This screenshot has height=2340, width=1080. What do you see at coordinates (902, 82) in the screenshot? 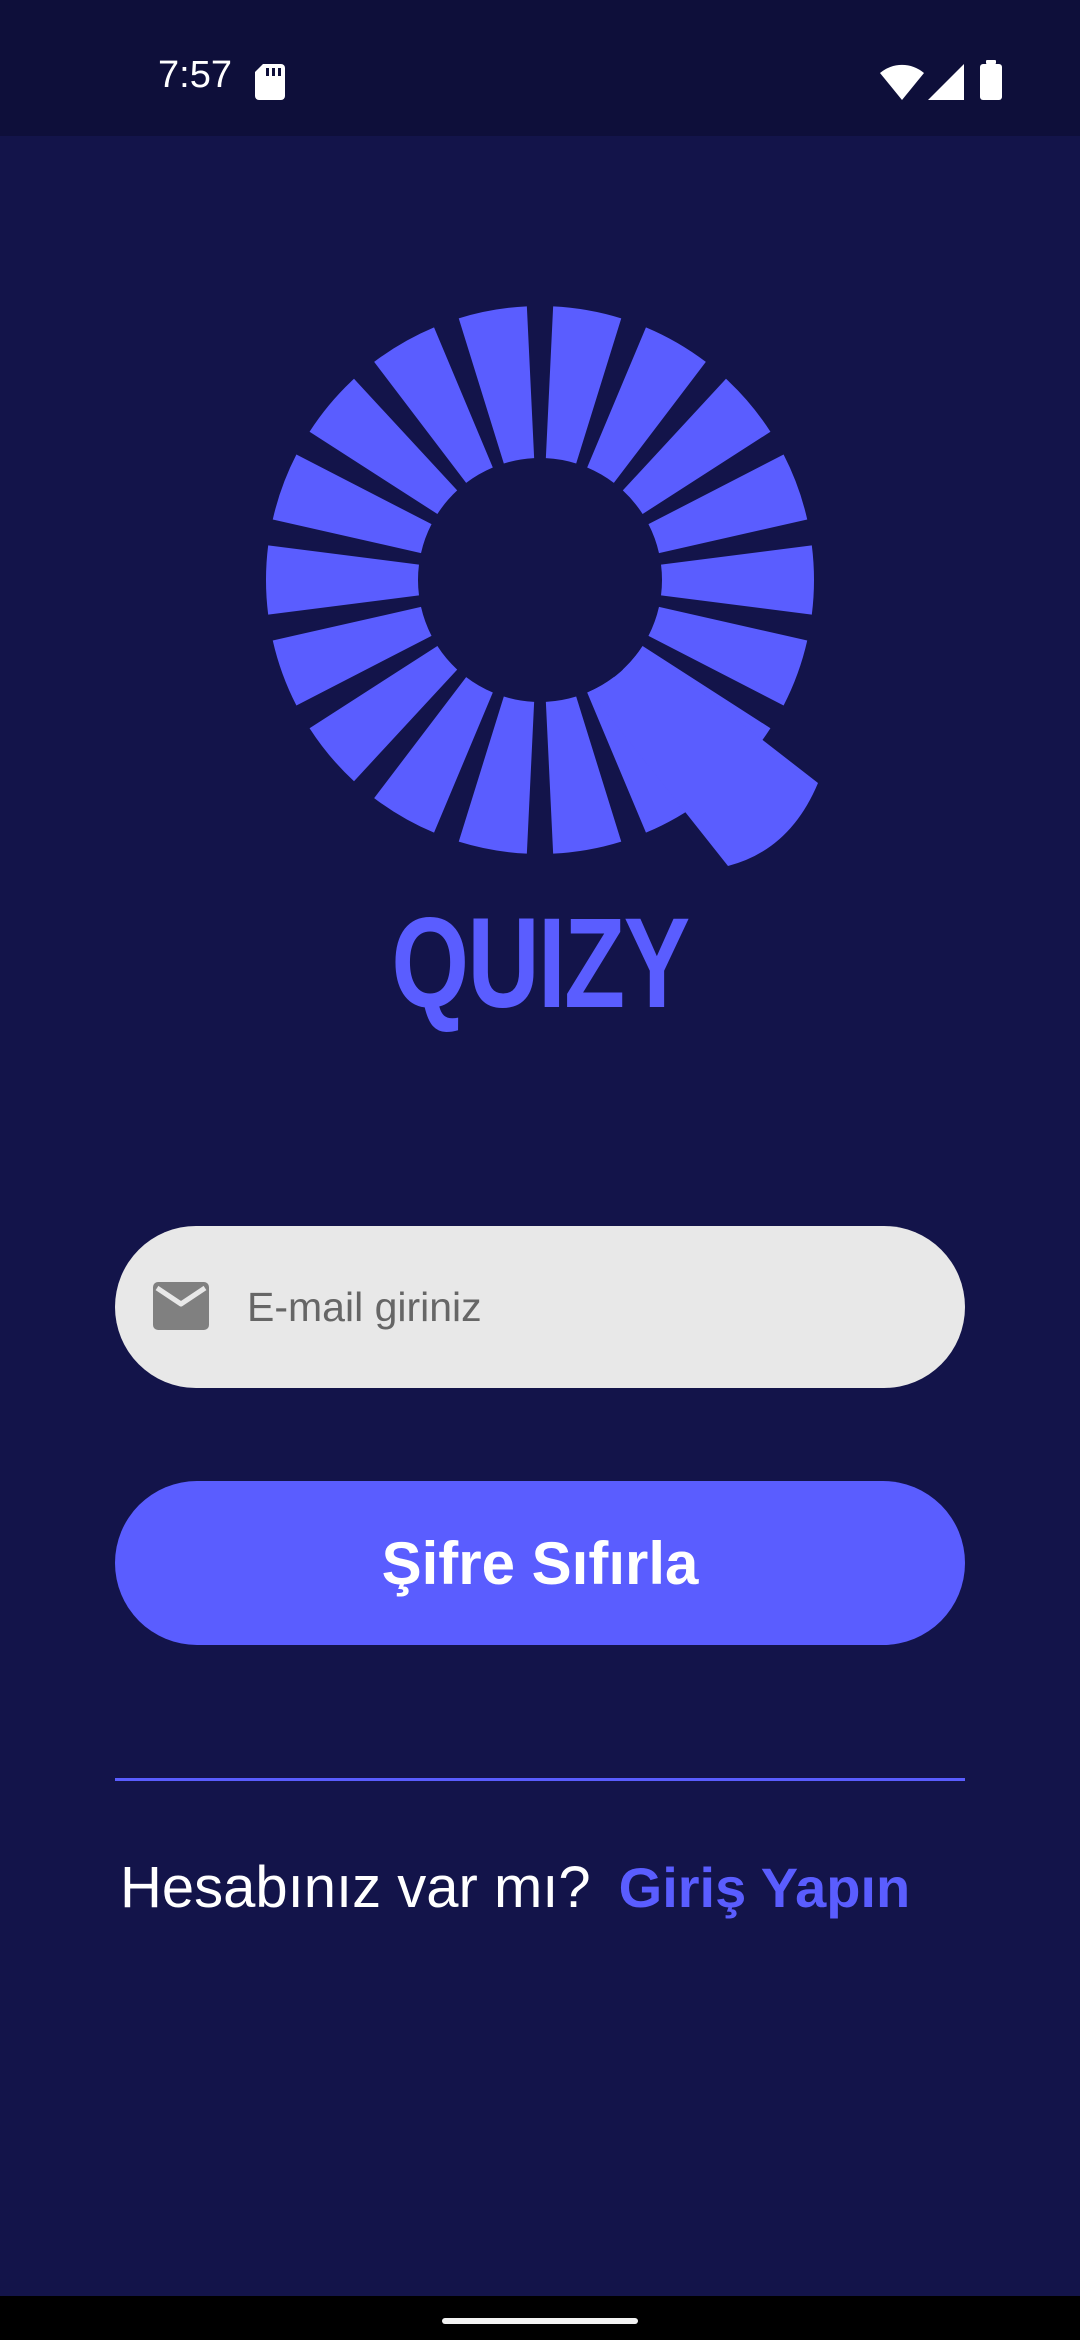
I see `wifi-icon` at bounding box center [902, 82].